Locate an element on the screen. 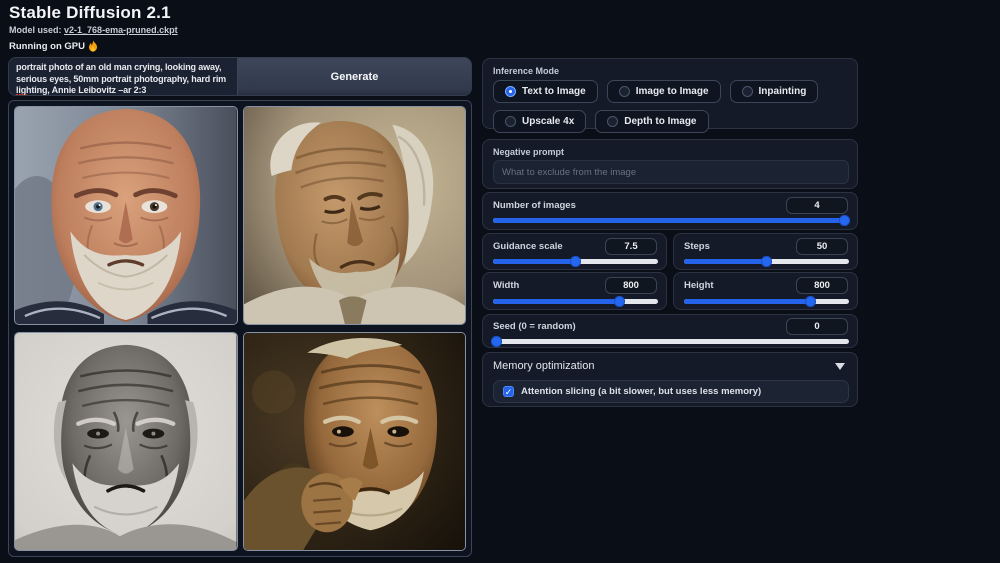 Image resolution: width=1000 pixels, height=563 pixels. inference-option-inpainting: Inpainting is located at coordinates (774, 91).